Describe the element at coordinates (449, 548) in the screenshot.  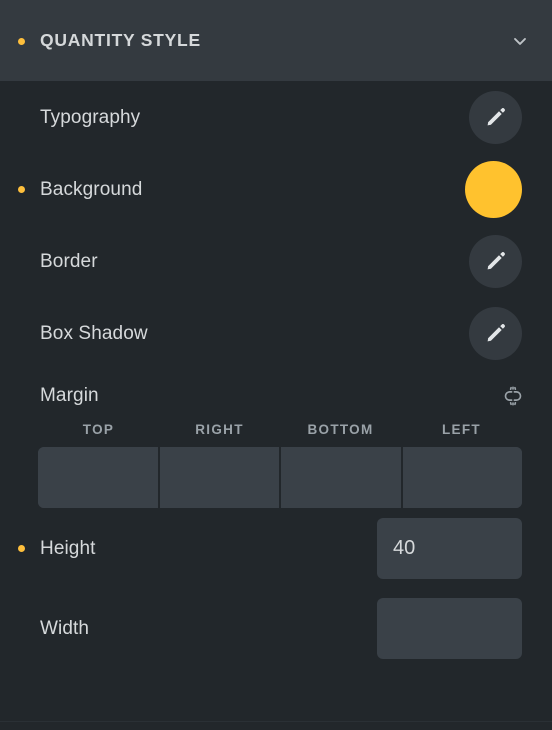
I see `height-input` at that location.